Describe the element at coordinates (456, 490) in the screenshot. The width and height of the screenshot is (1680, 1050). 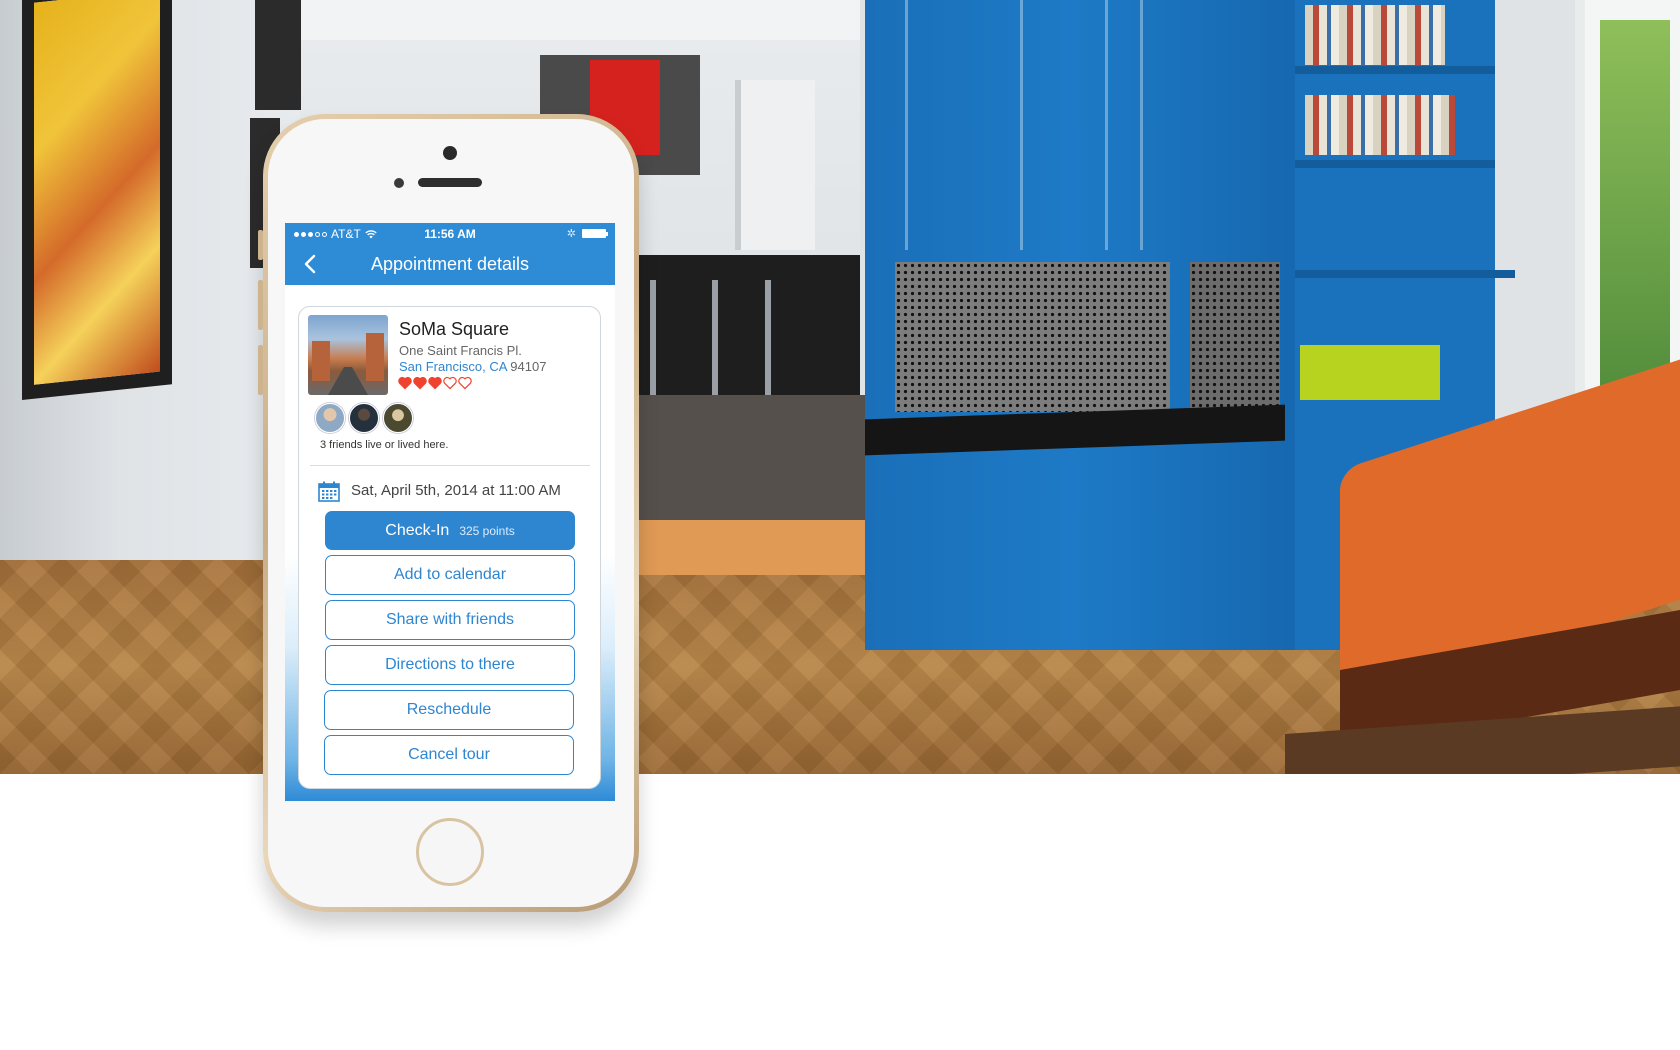
I see `appointment-date: Sat, April 5th, 2014 at 11:00 AM` at that location.